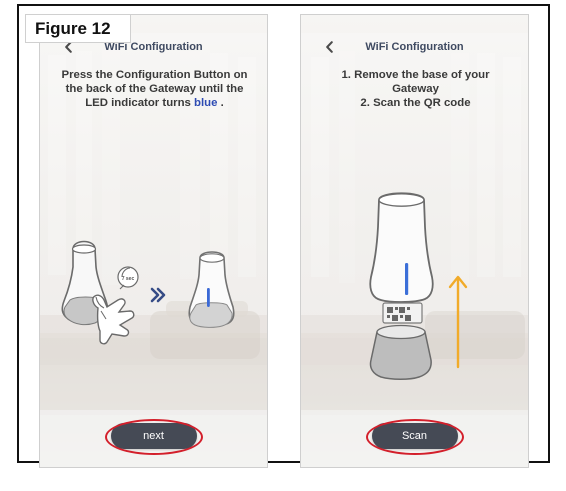  I want to click on scan-button: Scan, so click(414, 436).